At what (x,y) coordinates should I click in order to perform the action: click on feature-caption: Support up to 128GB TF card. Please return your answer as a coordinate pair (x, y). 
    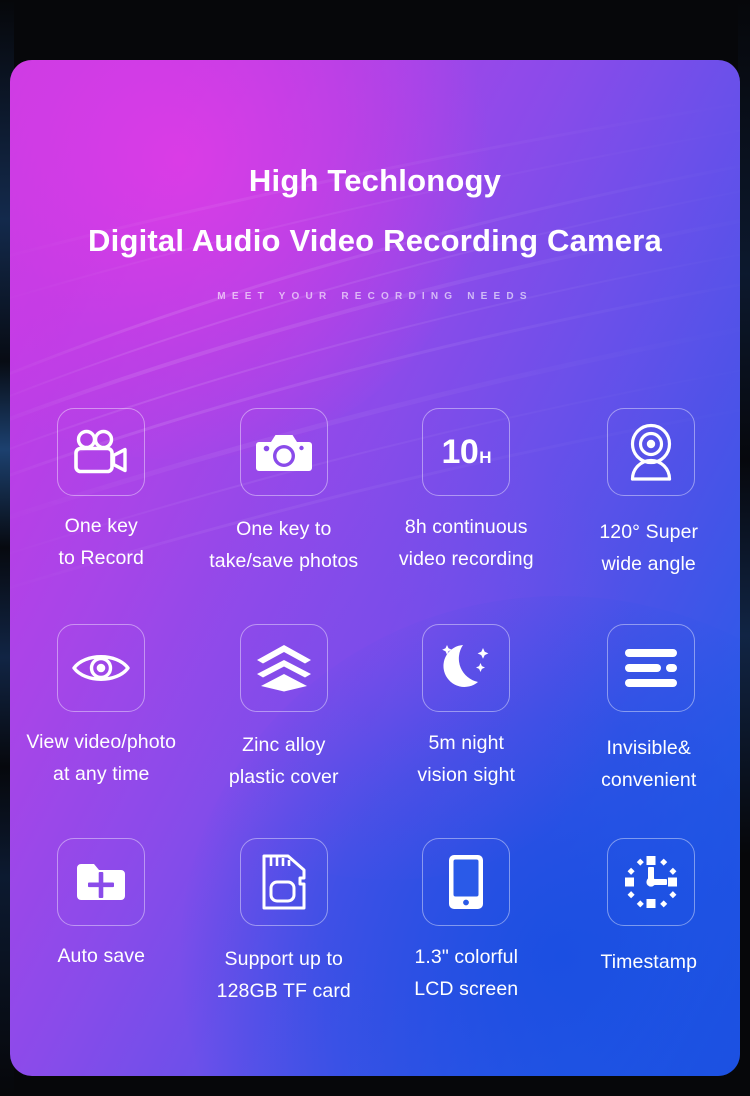
    Looking at the image, I should click on (283, 975).